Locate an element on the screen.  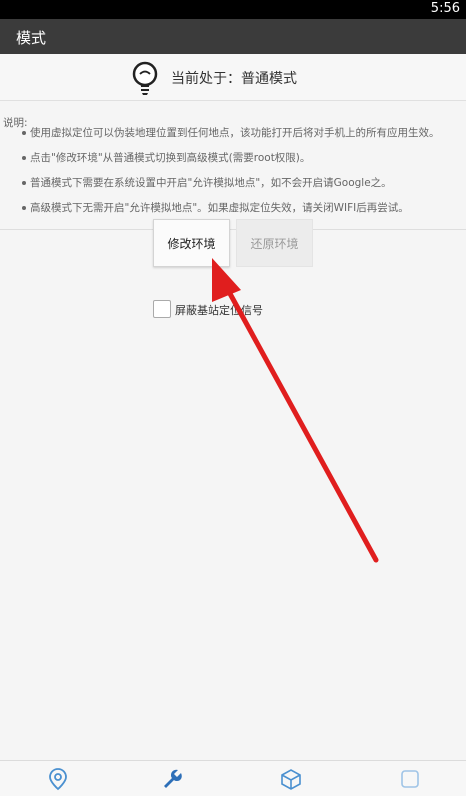
wrench-icon is located at coordinates (173, 779).